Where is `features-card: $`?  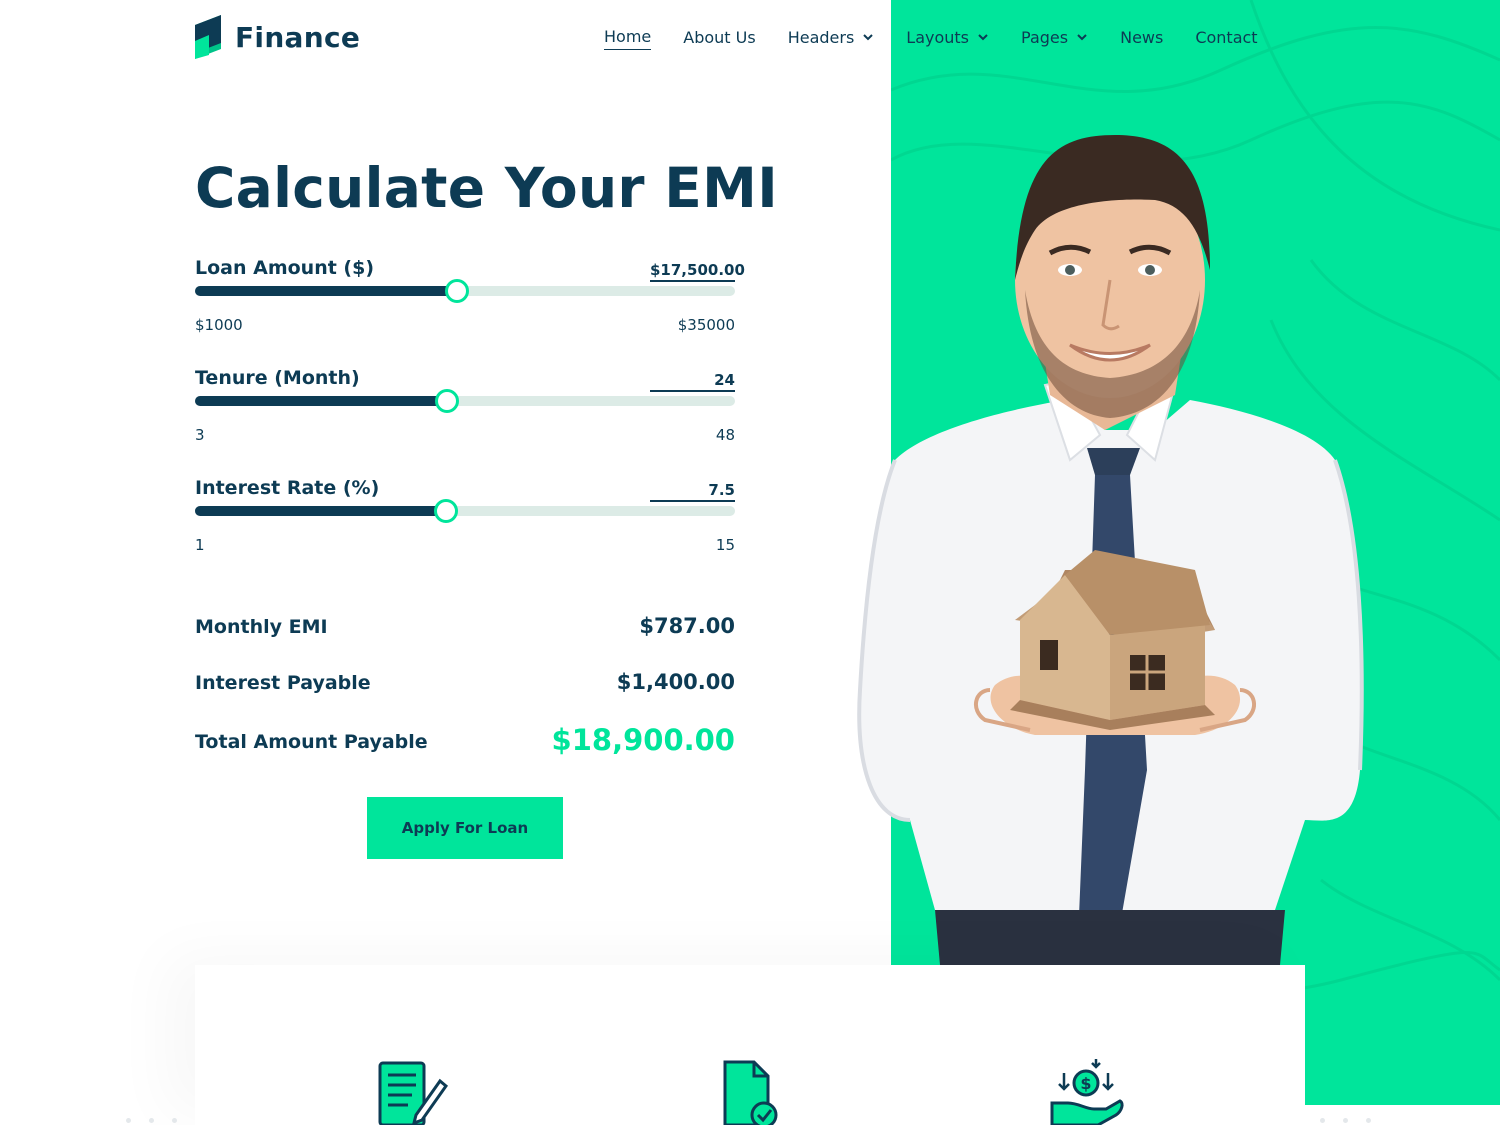
features-card: $ is located at coordinates (750, 1045).